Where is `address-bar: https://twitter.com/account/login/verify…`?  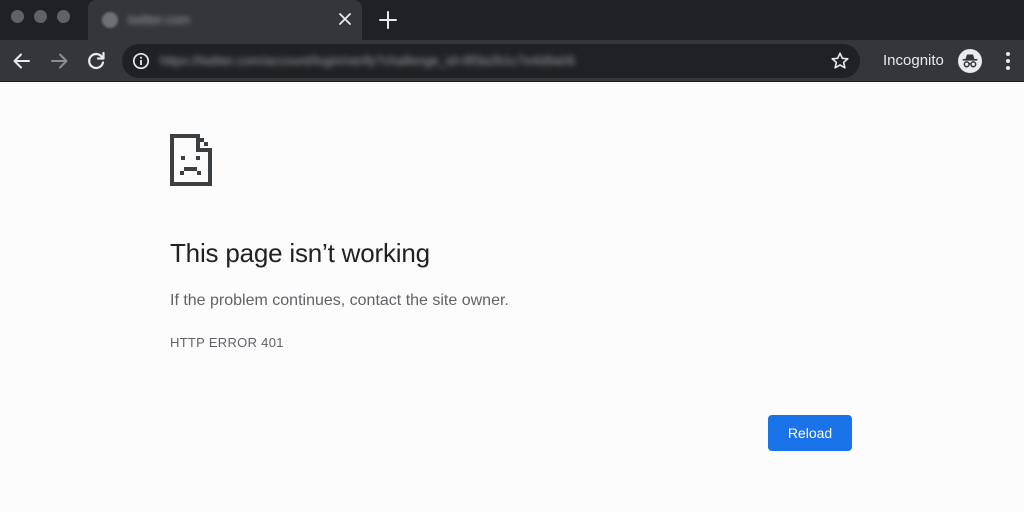 address-bar: https://twitter.com/account/login/verify… is located at coordinates (491, 61).